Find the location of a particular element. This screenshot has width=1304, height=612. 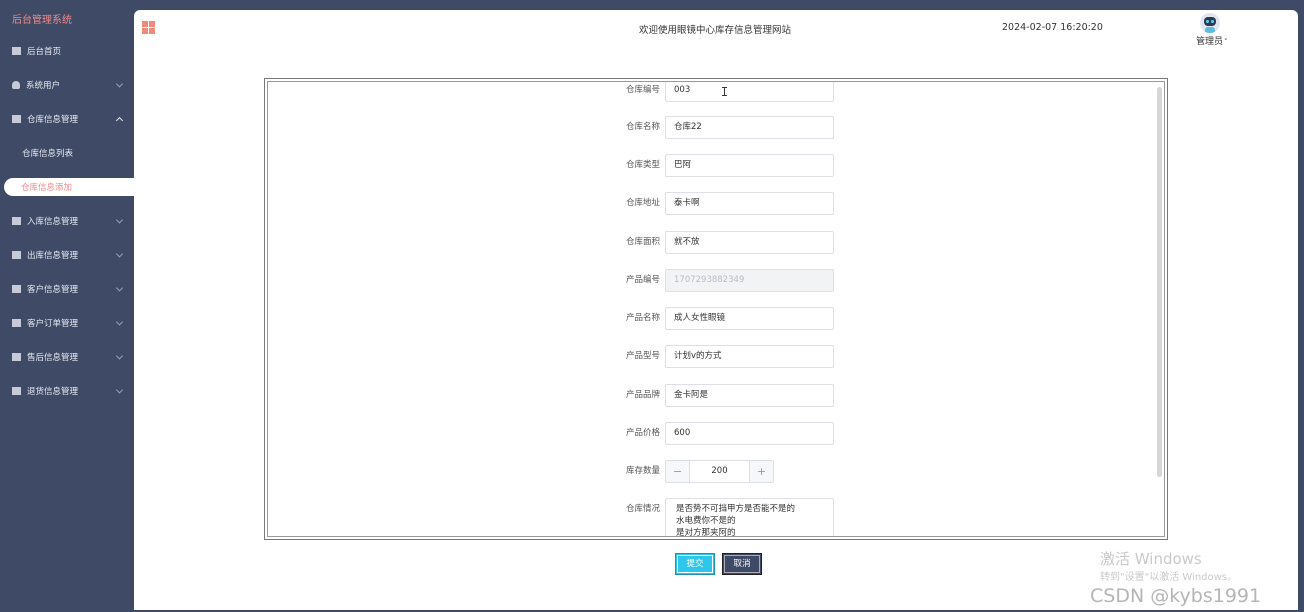

sidebar-item-home: 后台首页 is located at coordinates (67, 51).